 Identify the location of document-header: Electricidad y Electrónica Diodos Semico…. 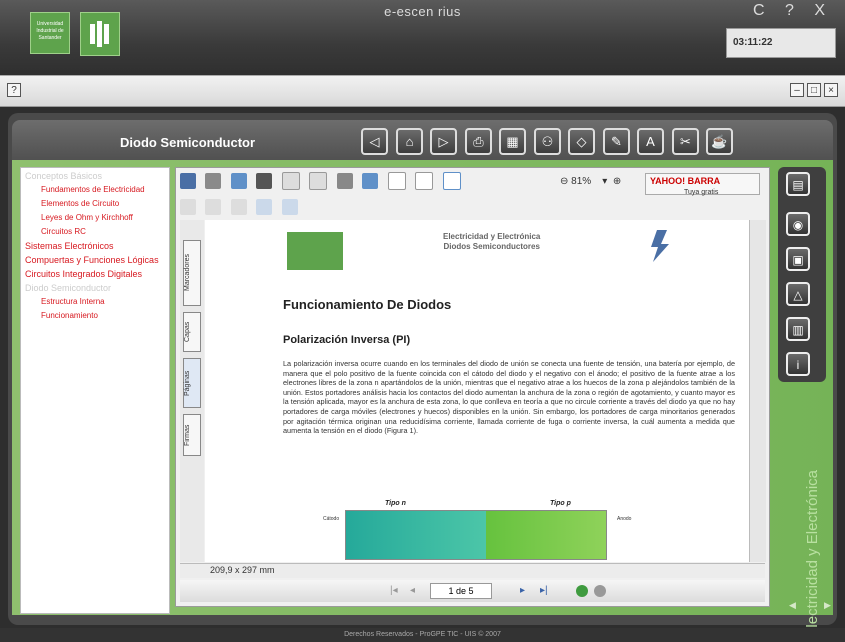
(491, 242).